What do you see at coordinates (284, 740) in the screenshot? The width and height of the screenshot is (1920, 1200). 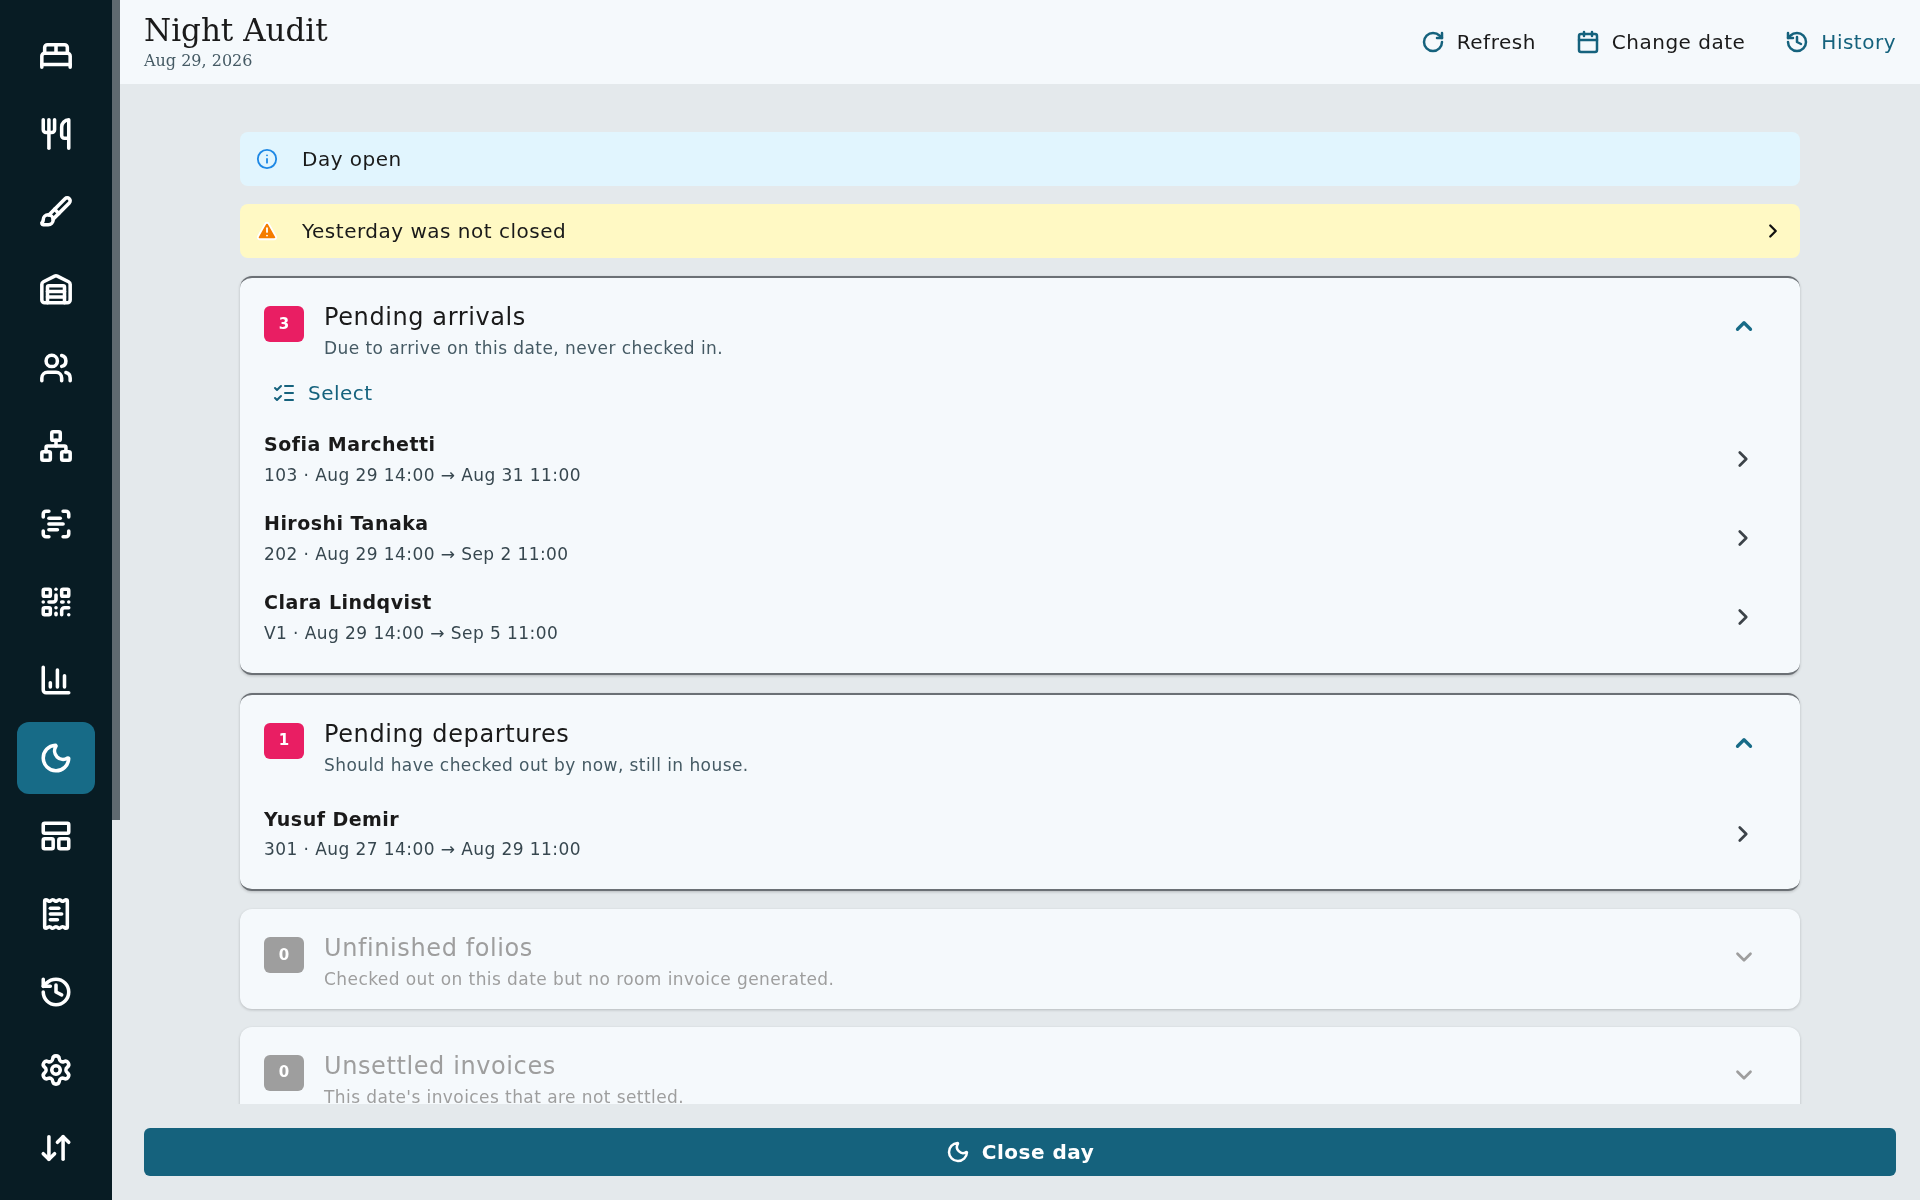 I see `count-badge: 1` at bounding box center [284, 740].